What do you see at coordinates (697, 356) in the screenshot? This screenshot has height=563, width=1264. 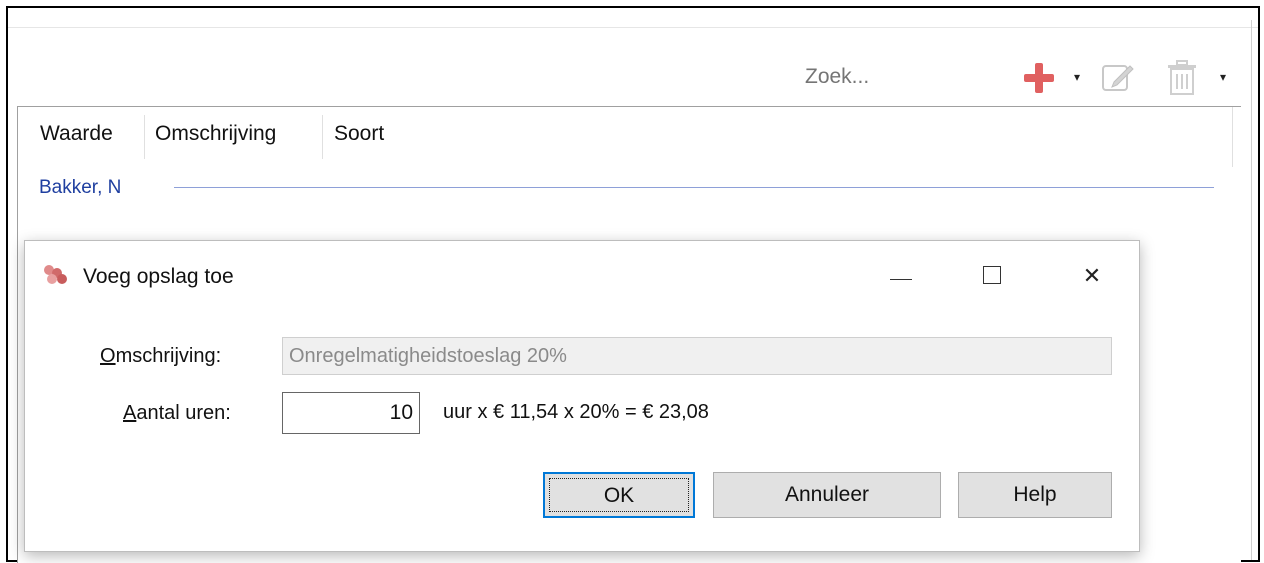 I see `omschrijving-field` at bounding box center [697, 356].